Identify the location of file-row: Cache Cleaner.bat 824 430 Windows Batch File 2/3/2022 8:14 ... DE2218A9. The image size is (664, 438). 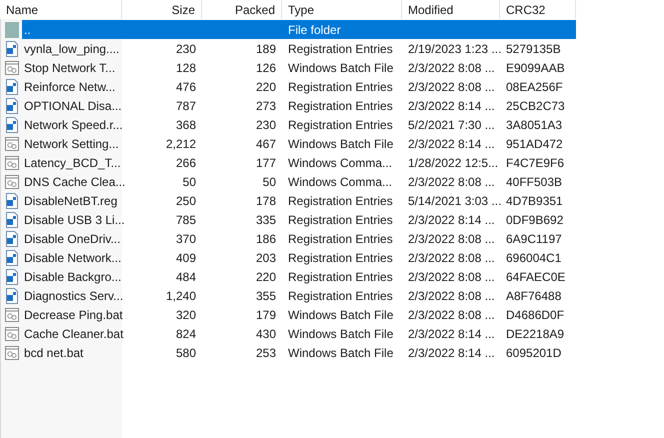
(299, 333).